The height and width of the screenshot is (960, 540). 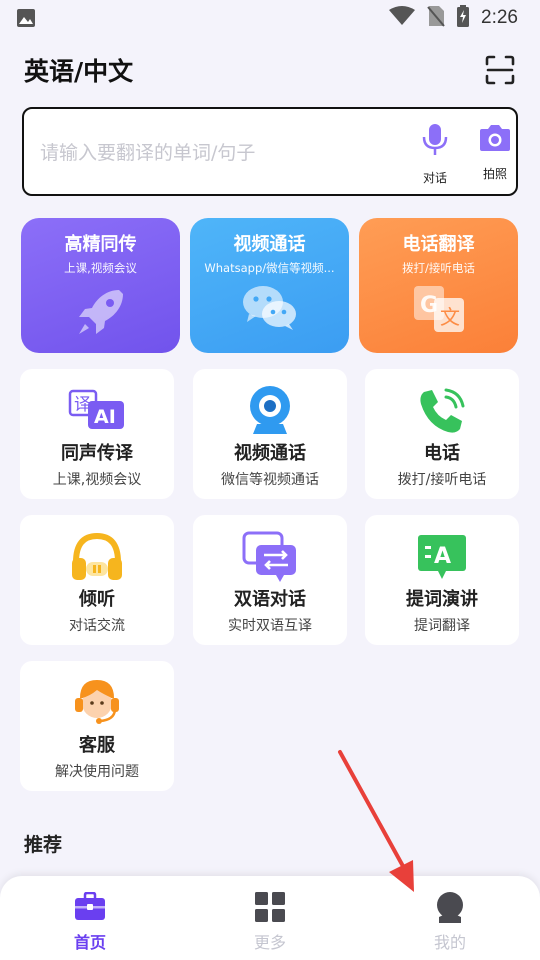 What do you see at coordinates (97, 703) in the screenshot?
I see `customer-service-icon` at bounding box center [97, 703].